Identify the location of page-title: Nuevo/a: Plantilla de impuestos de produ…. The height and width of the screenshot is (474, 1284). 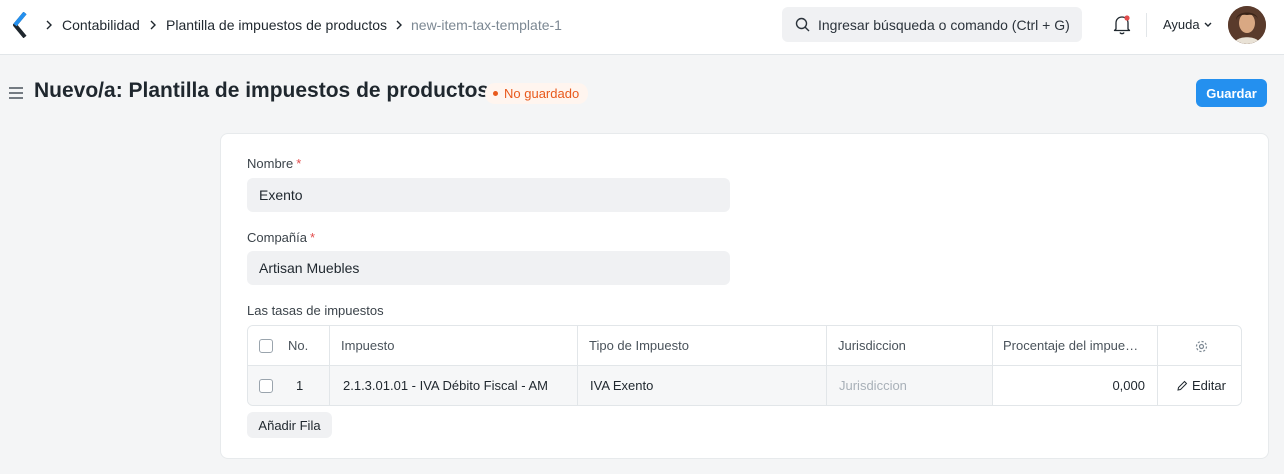
(262, 90).